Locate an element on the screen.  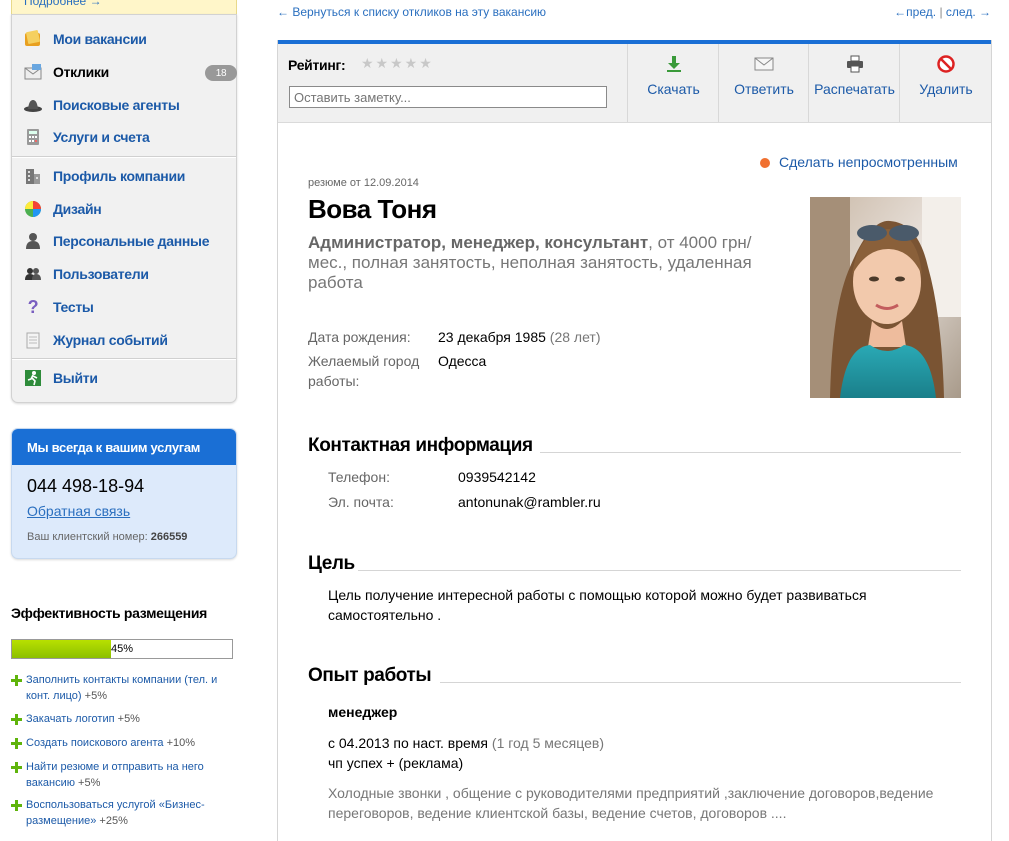
sidebar-item-event-log: Журнал событий is located at coordinates (96, 340).